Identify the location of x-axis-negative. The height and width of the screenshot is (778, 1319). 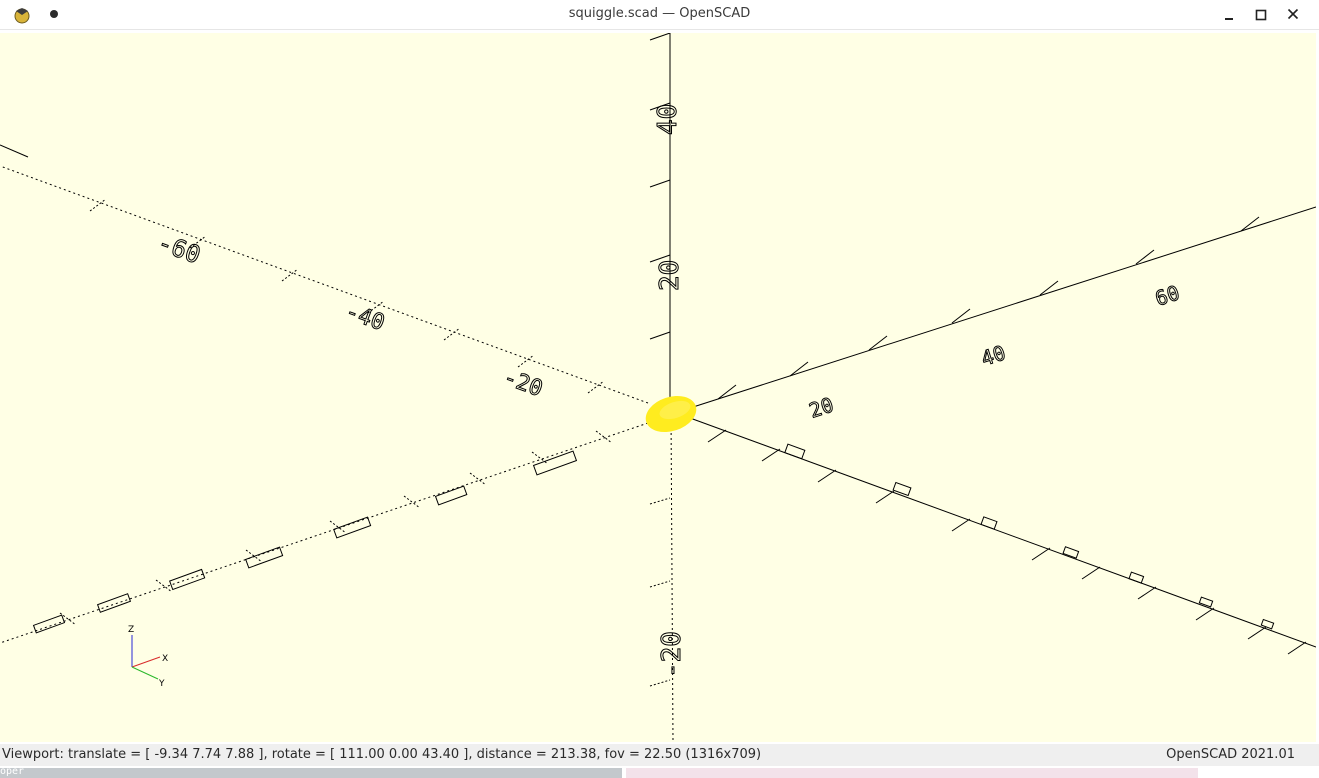
(324, 533).